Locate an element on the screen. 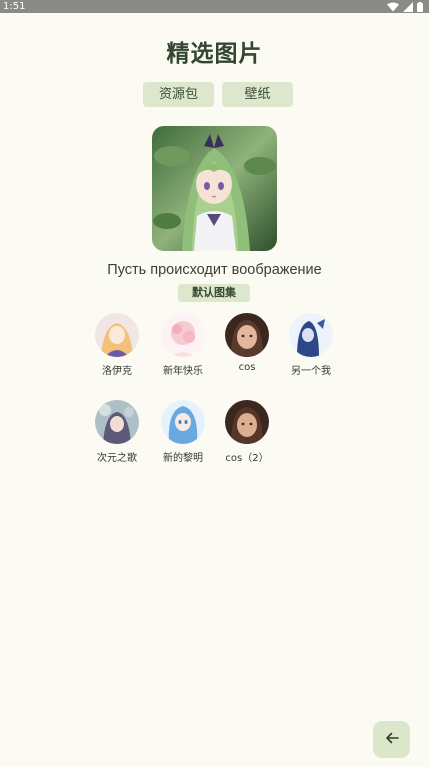 The width and height of the screenshot is (429, 767). avatar-item: 新的黎明 is located at coordinates (183, 432).